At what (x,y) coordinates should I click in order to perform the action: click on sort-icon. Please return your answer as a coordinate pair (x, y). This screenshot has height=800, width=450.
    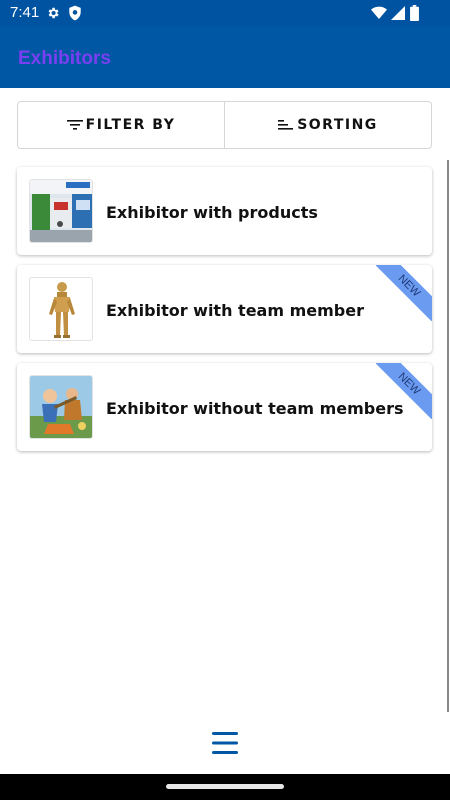
    Looking at the image, I should click on (286, 125).